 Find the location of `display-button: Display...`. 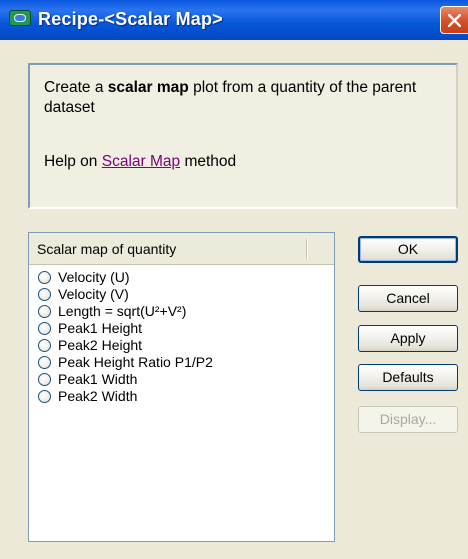

display-button: Display... is located at coordinates (408, 419).